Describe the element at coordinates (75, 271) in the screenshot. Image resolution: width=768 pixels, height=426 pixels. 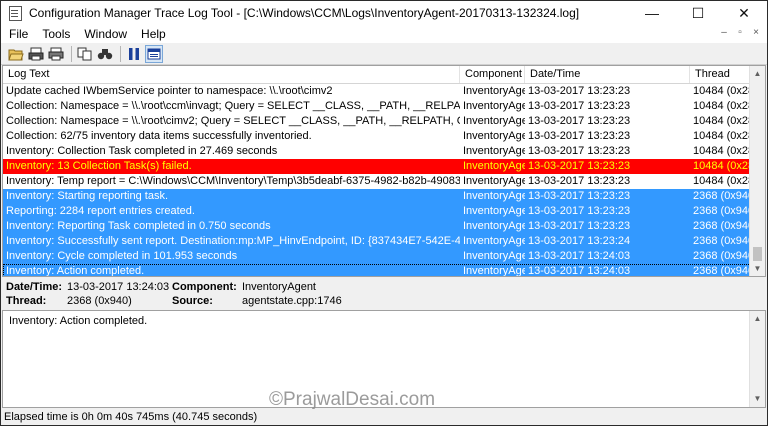
I see `log-text-cell: Inventory: Action completed.` at that location.